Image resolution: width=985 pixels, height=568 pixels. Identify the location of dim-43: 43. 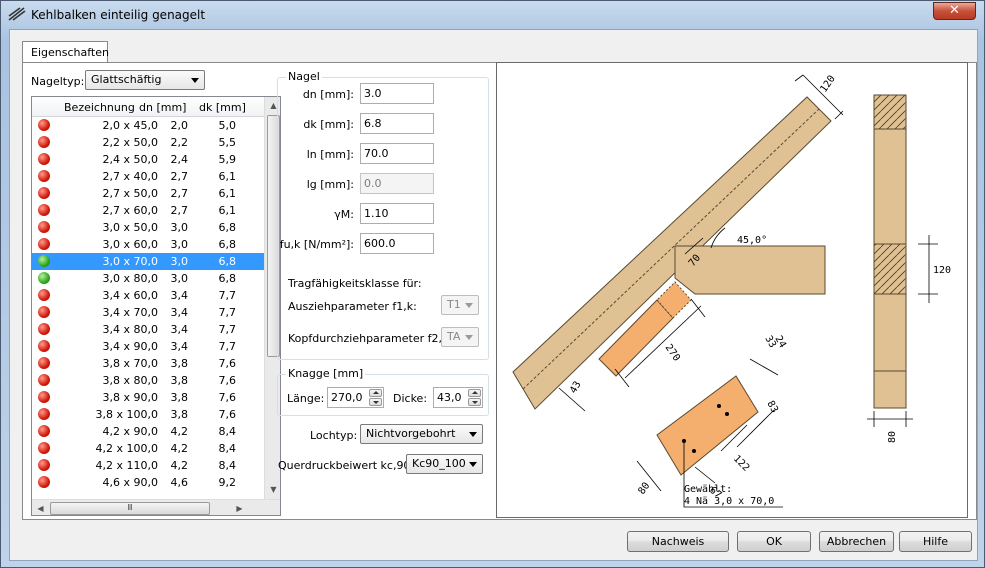
(576, 388).